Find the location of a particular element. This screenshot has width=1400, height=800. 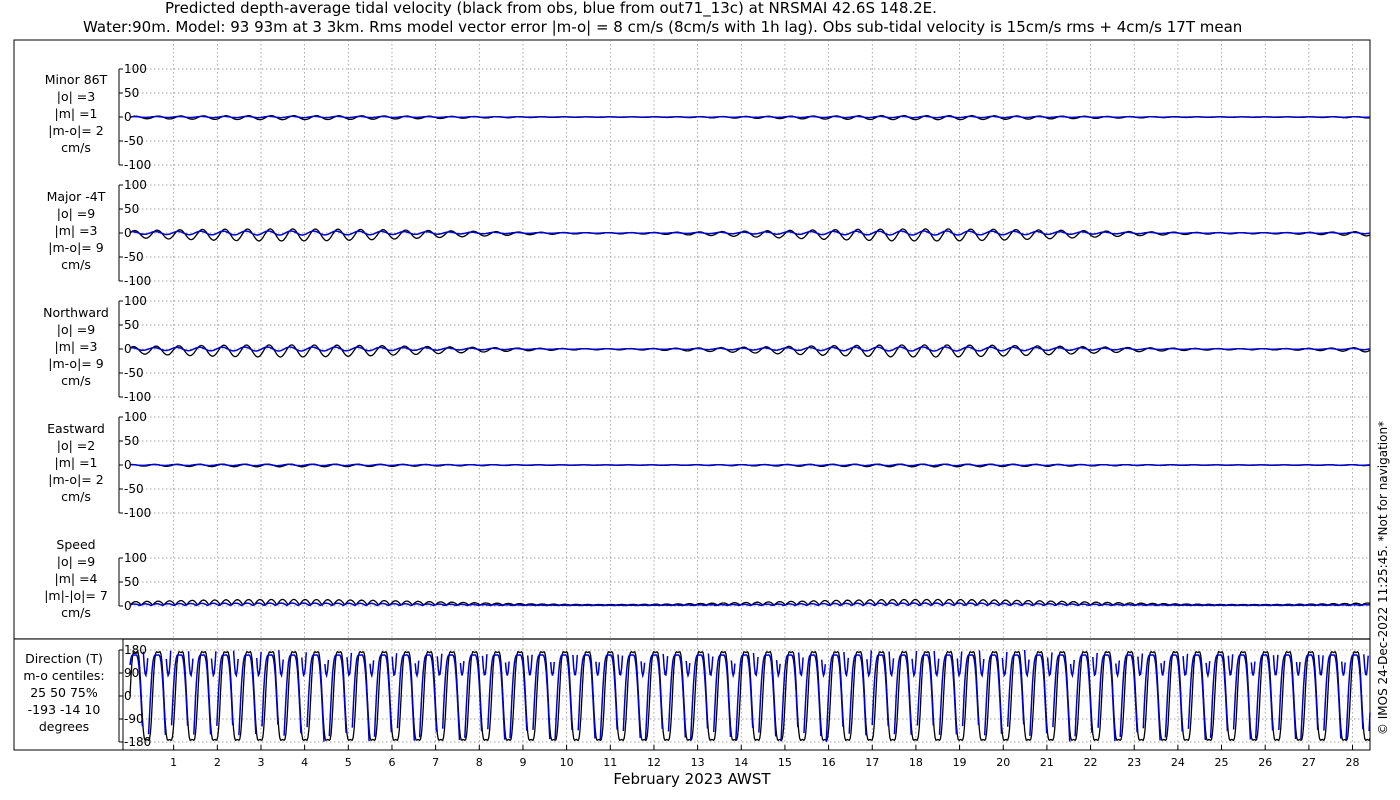

x-tick-label: 15 is located at coordinates (785, 762).